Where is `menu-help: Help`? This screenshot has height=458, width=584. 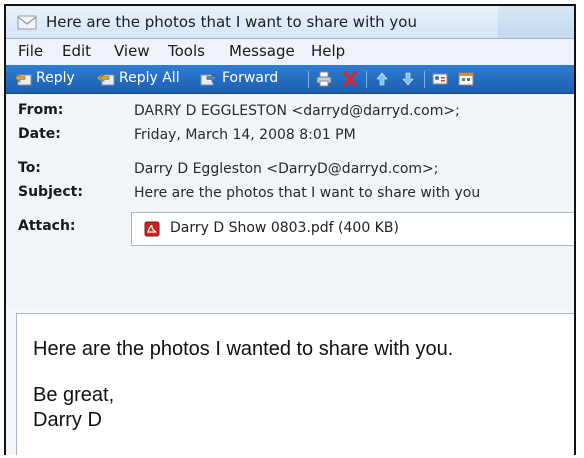
menu-help: Help is located at coordinates (328, 51).